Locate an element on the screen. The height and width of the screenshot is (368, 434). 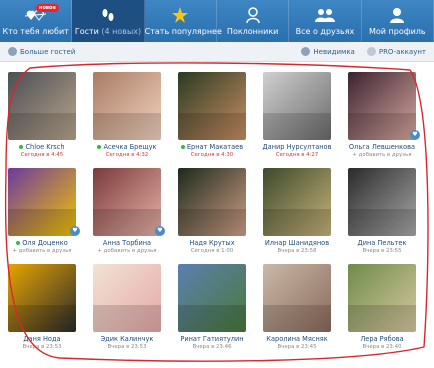
nav-tab-label: Стать популярнее is located at coordinates (183, 31).